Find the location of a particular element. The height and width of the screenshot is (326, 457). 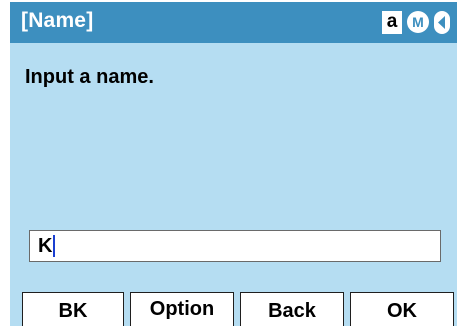

softkey-bar: BK Option Back OK is located at coordinates (233, 306).